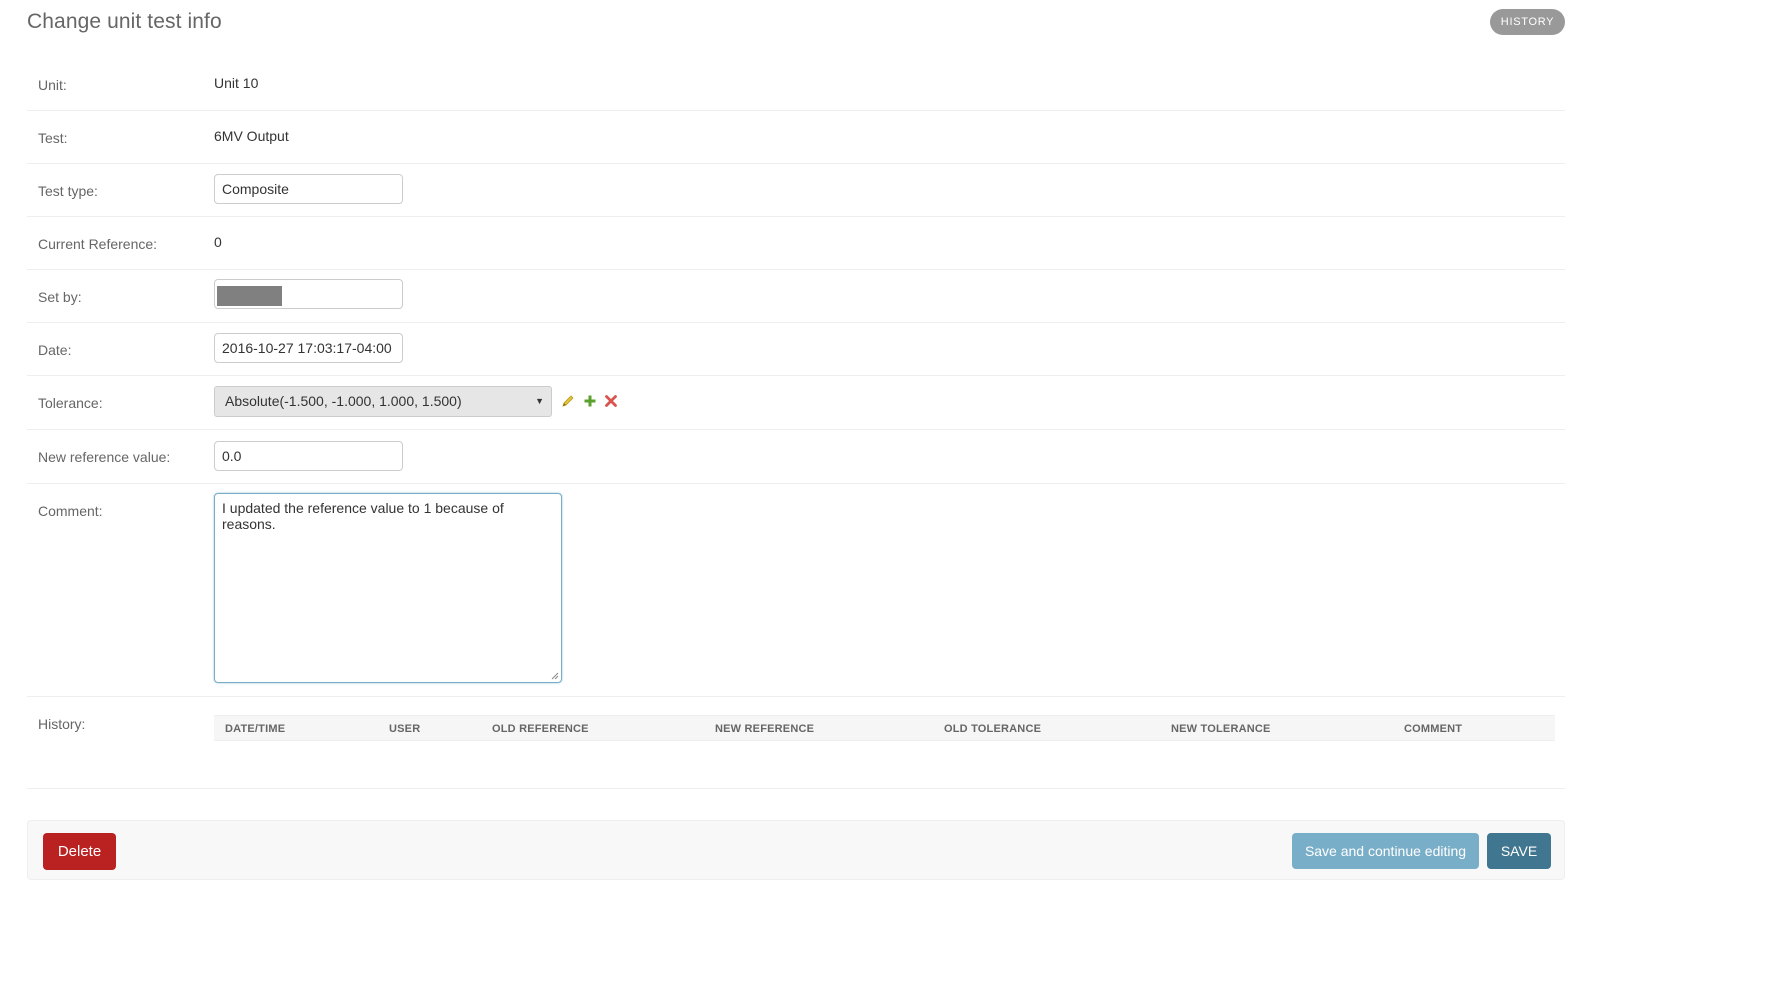  I want to click on form-row-unit: Unit: Unit 10, so click(796, 84).